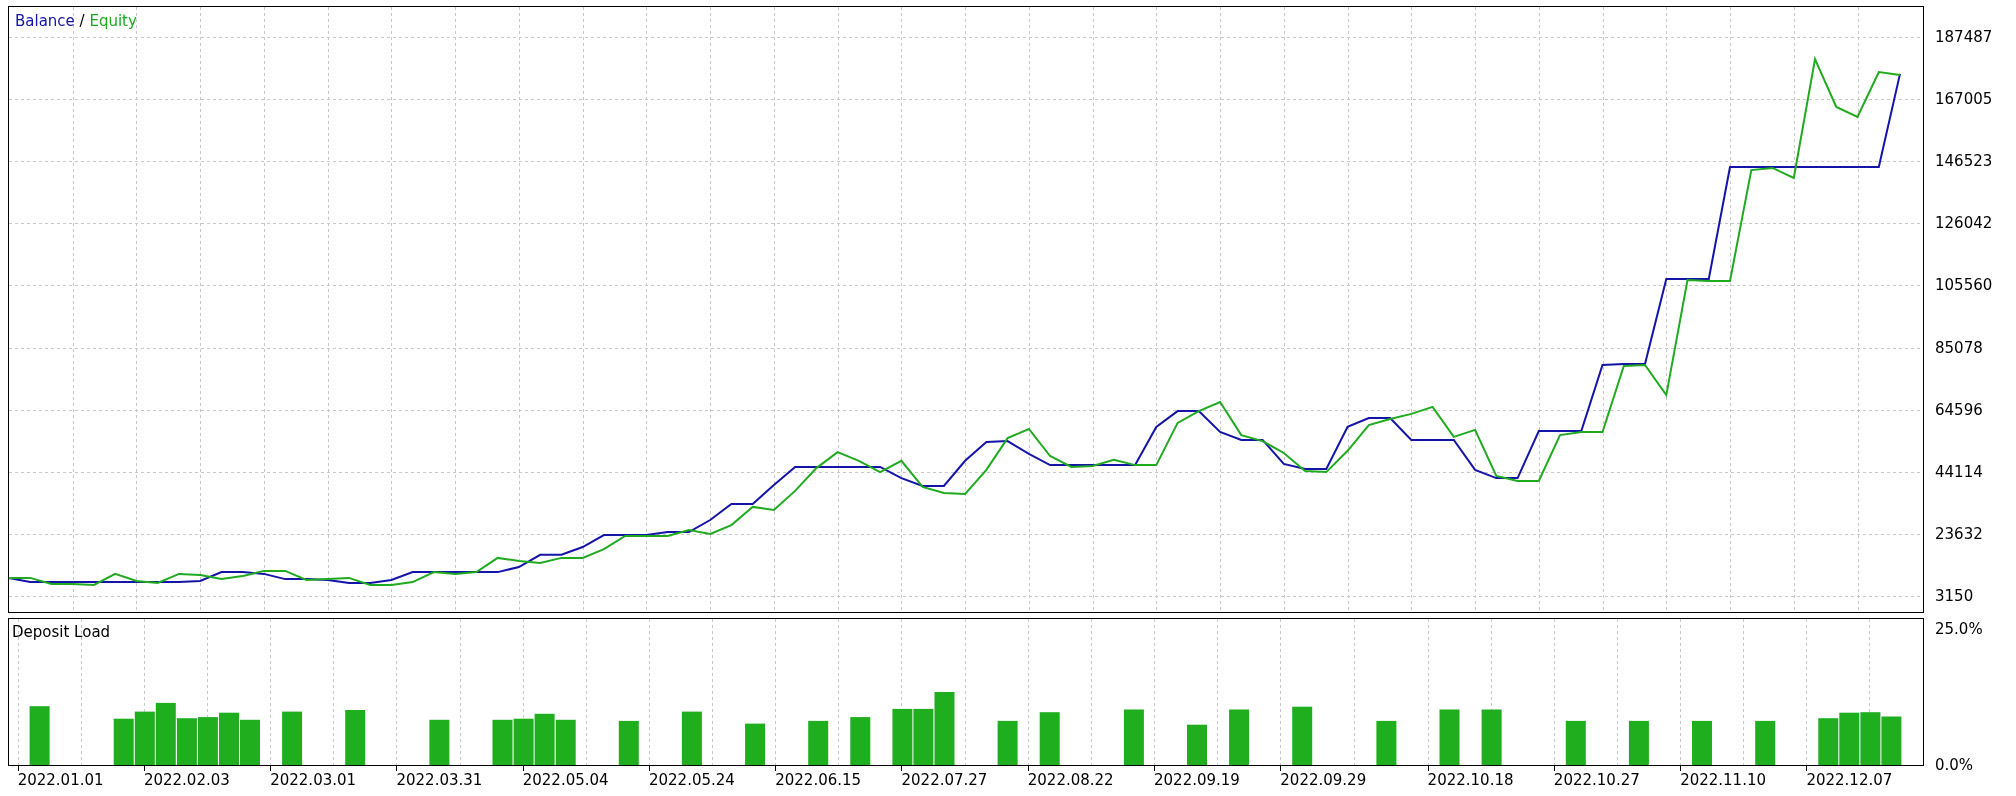 The width and height of the screenshot is (2016, 796). Describe the element at coordinates (1959, 628) in the screenshot. I see `y-axis-label: 25.0%` at that location.